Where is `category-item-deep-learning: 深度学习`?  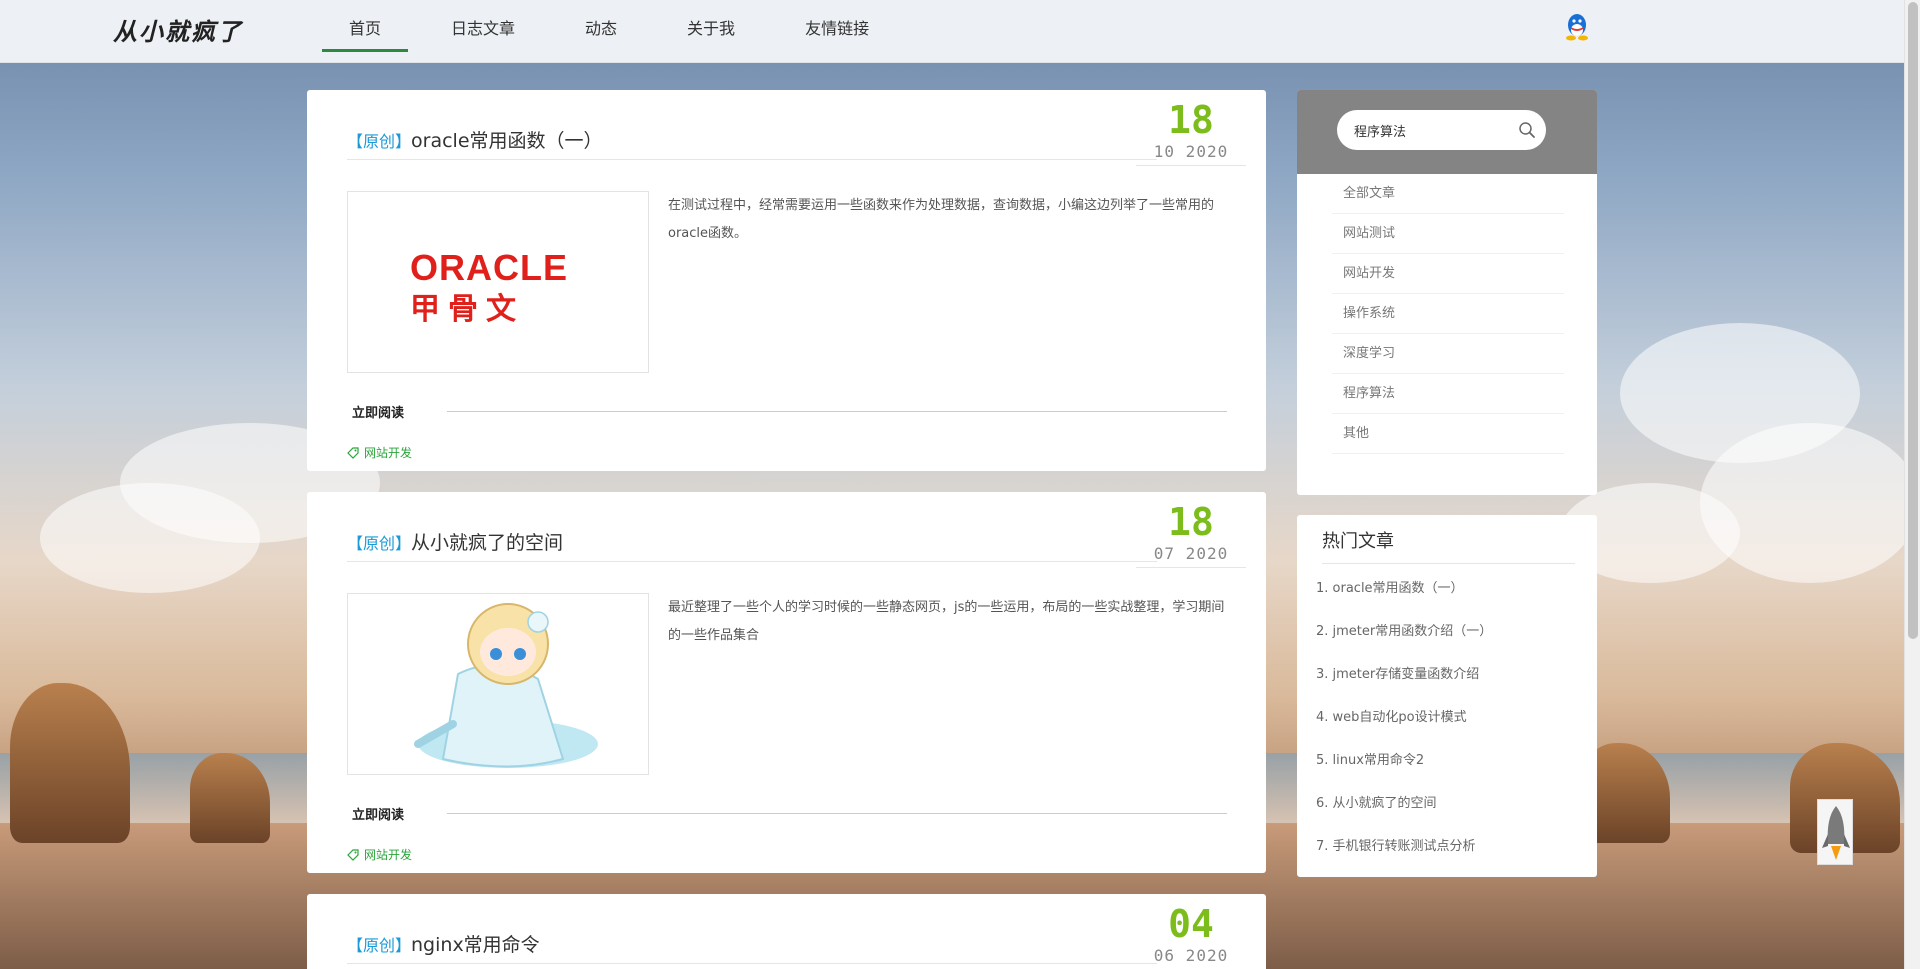
category-item-deep-learning: 深度学习 is located at coordinates (1448, 354).